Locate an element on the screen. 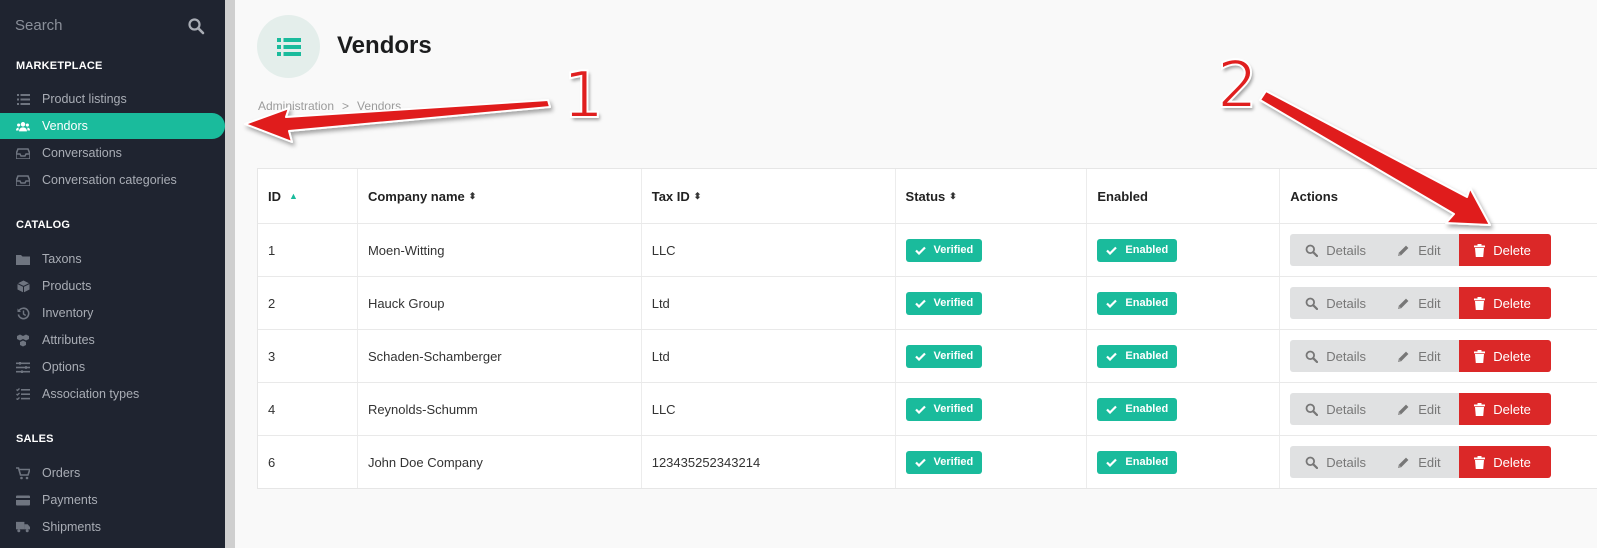 The width and height of the screenshot is (1597, 548). sidebar-item-label: Options is located at coordinates (64, 367).